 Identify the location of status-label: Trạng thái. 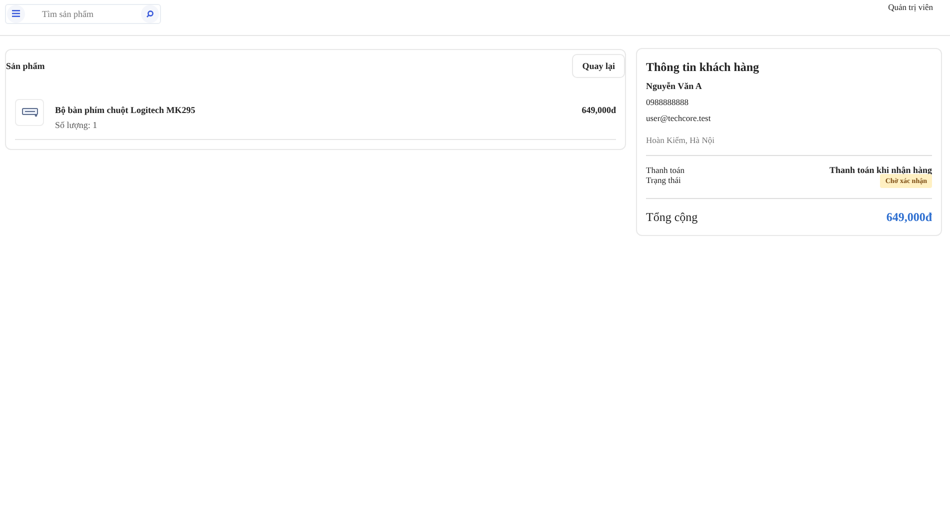
(663, 180).